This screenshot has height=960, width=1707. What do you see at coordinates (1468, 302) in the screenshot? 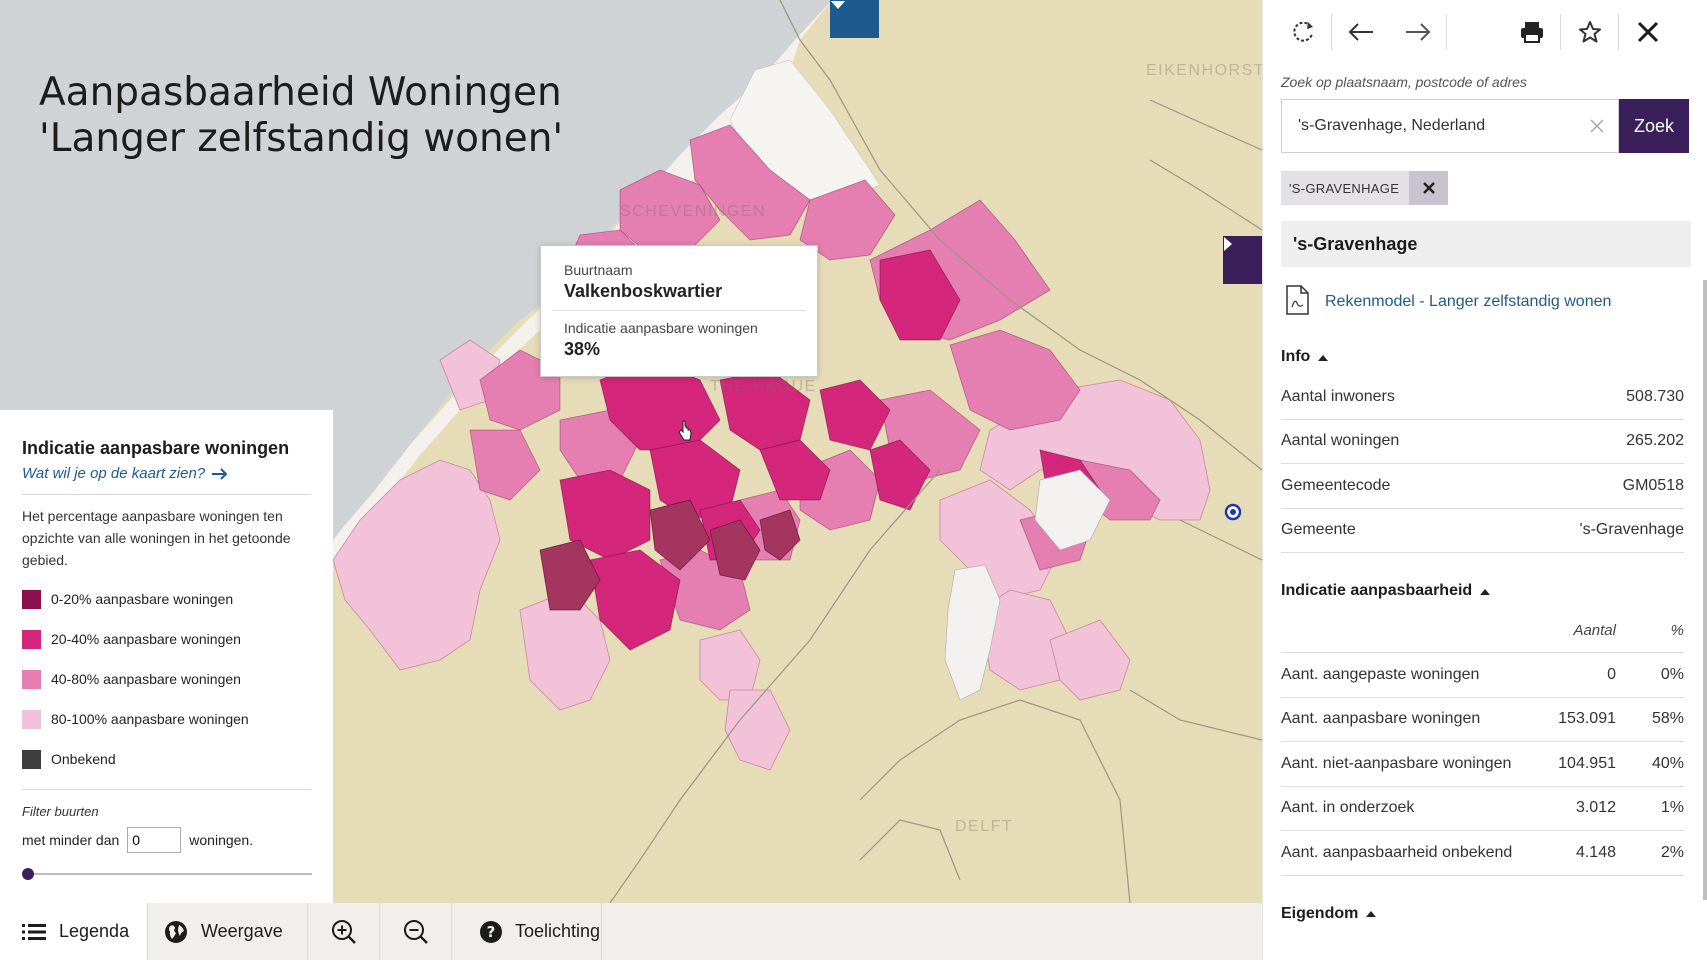
I see `pdf-link-label: Rekenmodel - Langer zelfstandig wonen` at bounding box center [1468, 302].